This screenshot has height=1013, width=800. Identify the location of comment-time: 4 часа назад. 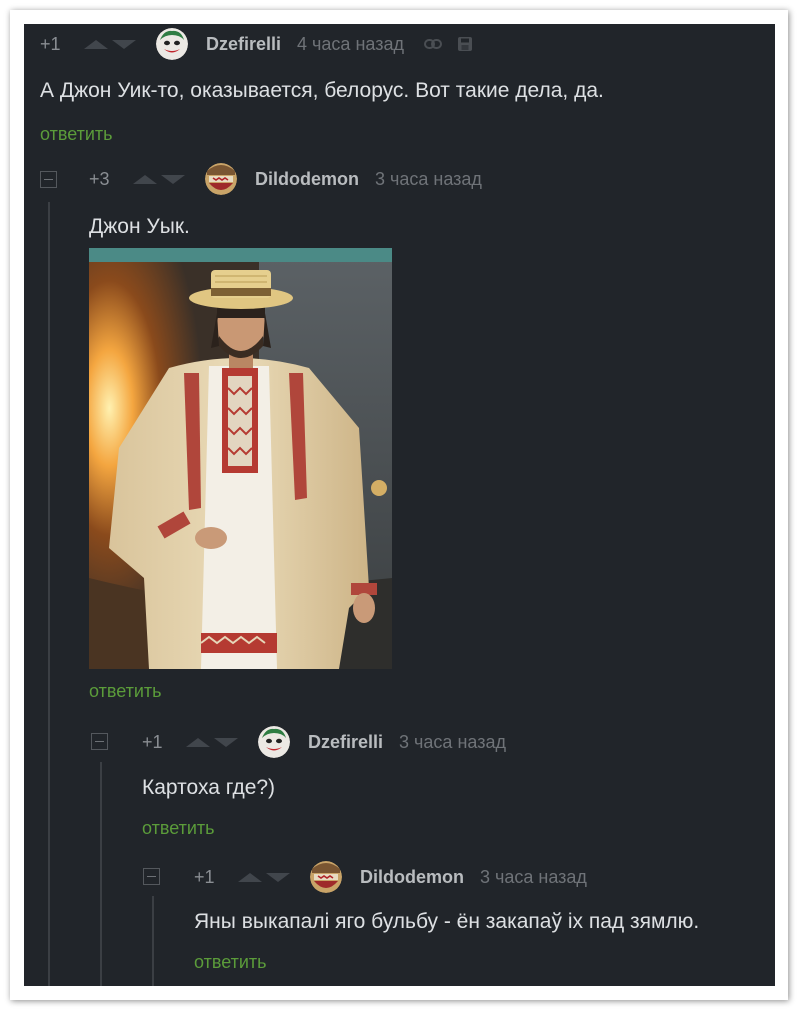
(350, 44).